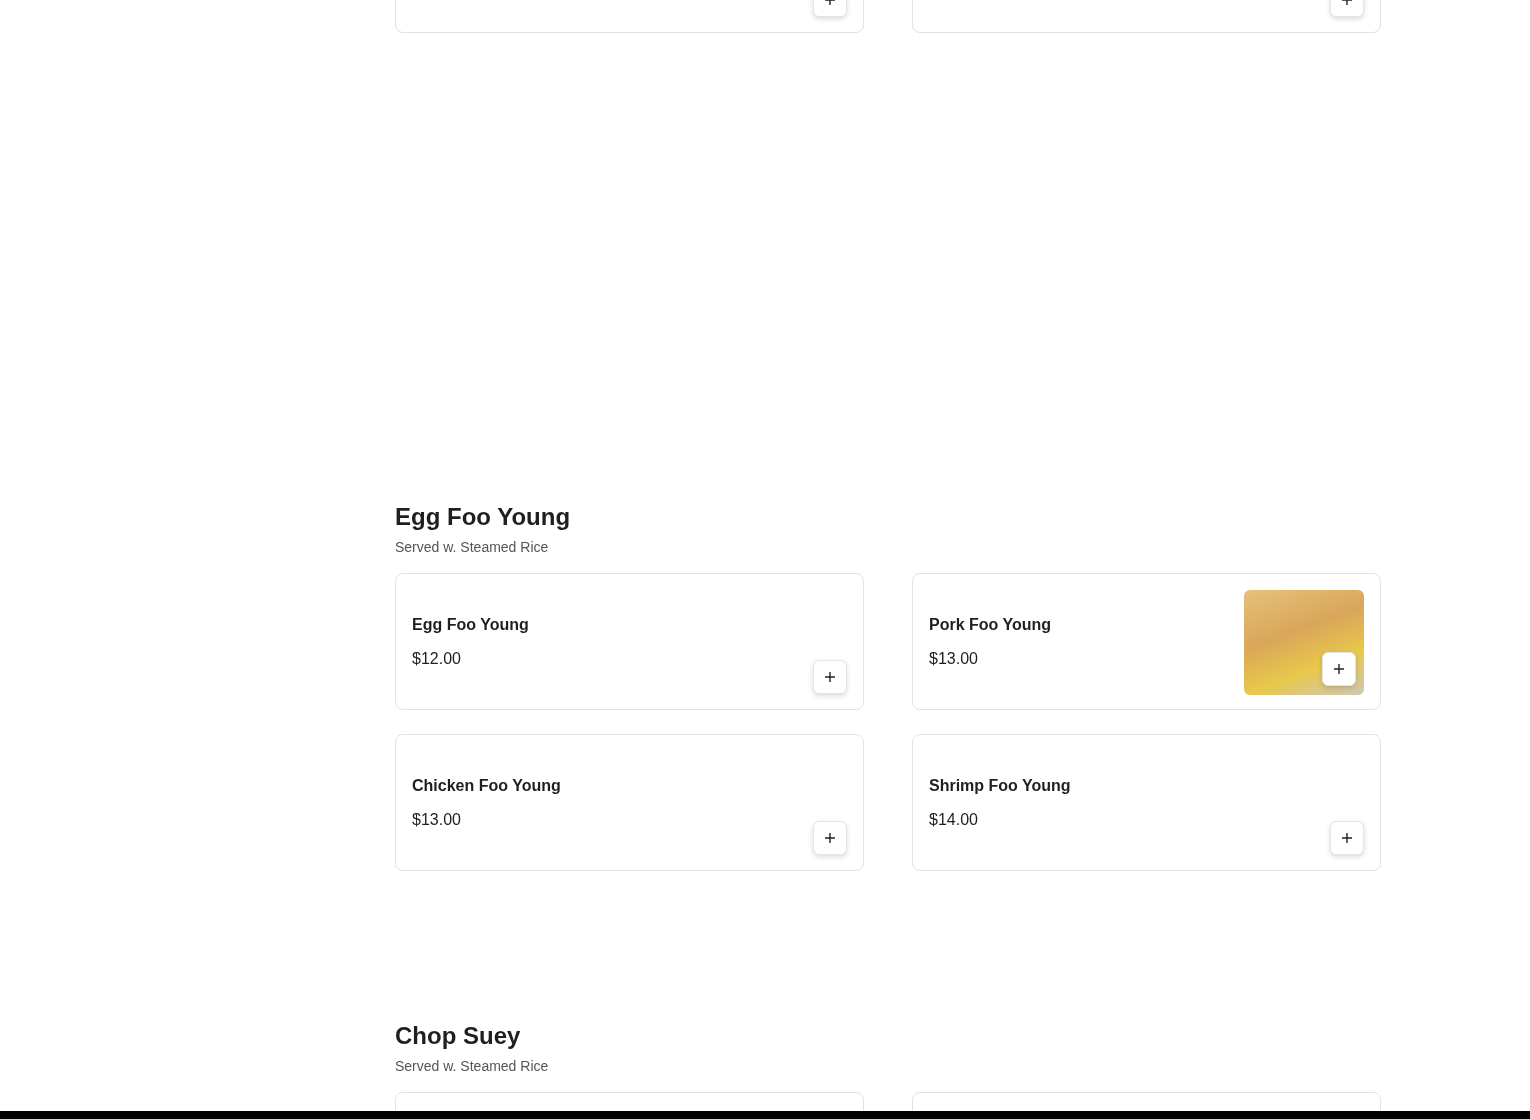 The image size is (1530, 1119). What do you see at coordinates (437, 659) in the screenshot?
I see `item-price: $12.00` at bounding box center [437, 659].